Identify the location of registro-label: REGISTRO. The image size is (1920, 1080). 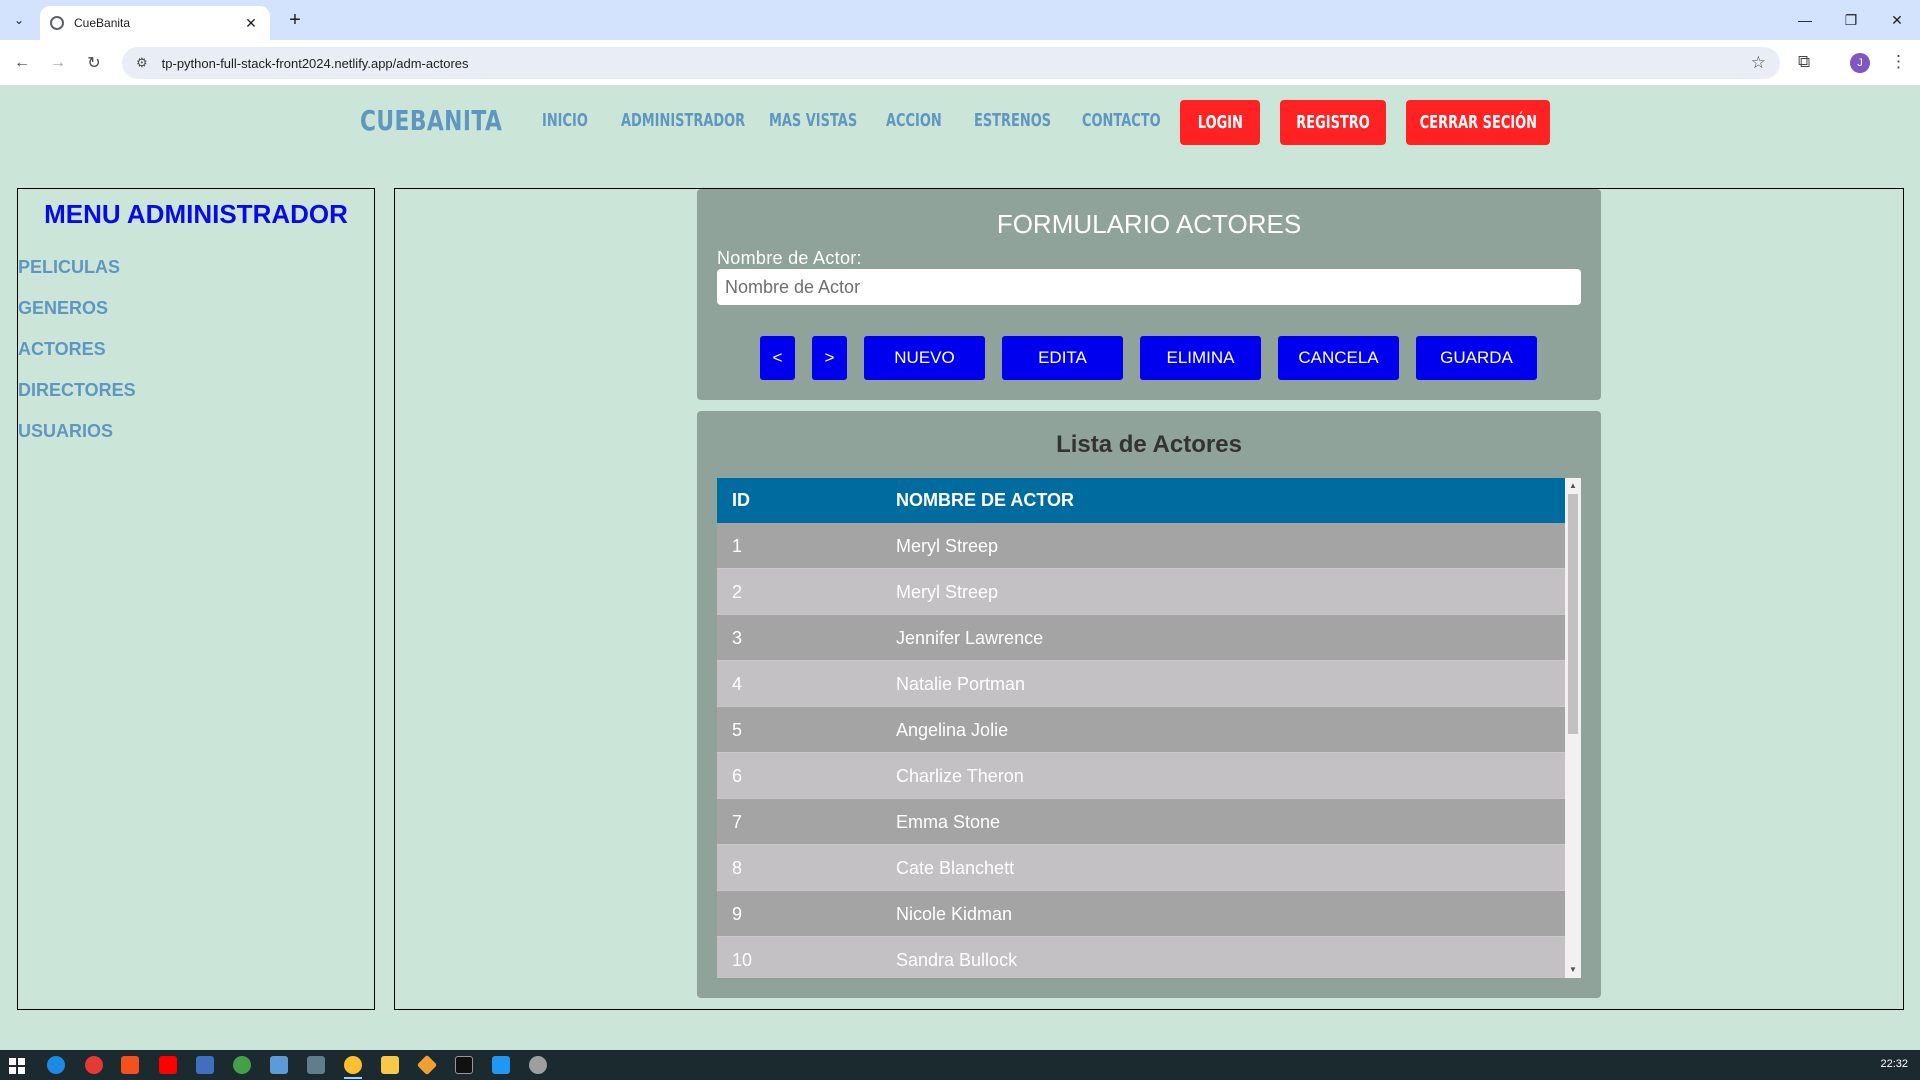
(1333, 122).